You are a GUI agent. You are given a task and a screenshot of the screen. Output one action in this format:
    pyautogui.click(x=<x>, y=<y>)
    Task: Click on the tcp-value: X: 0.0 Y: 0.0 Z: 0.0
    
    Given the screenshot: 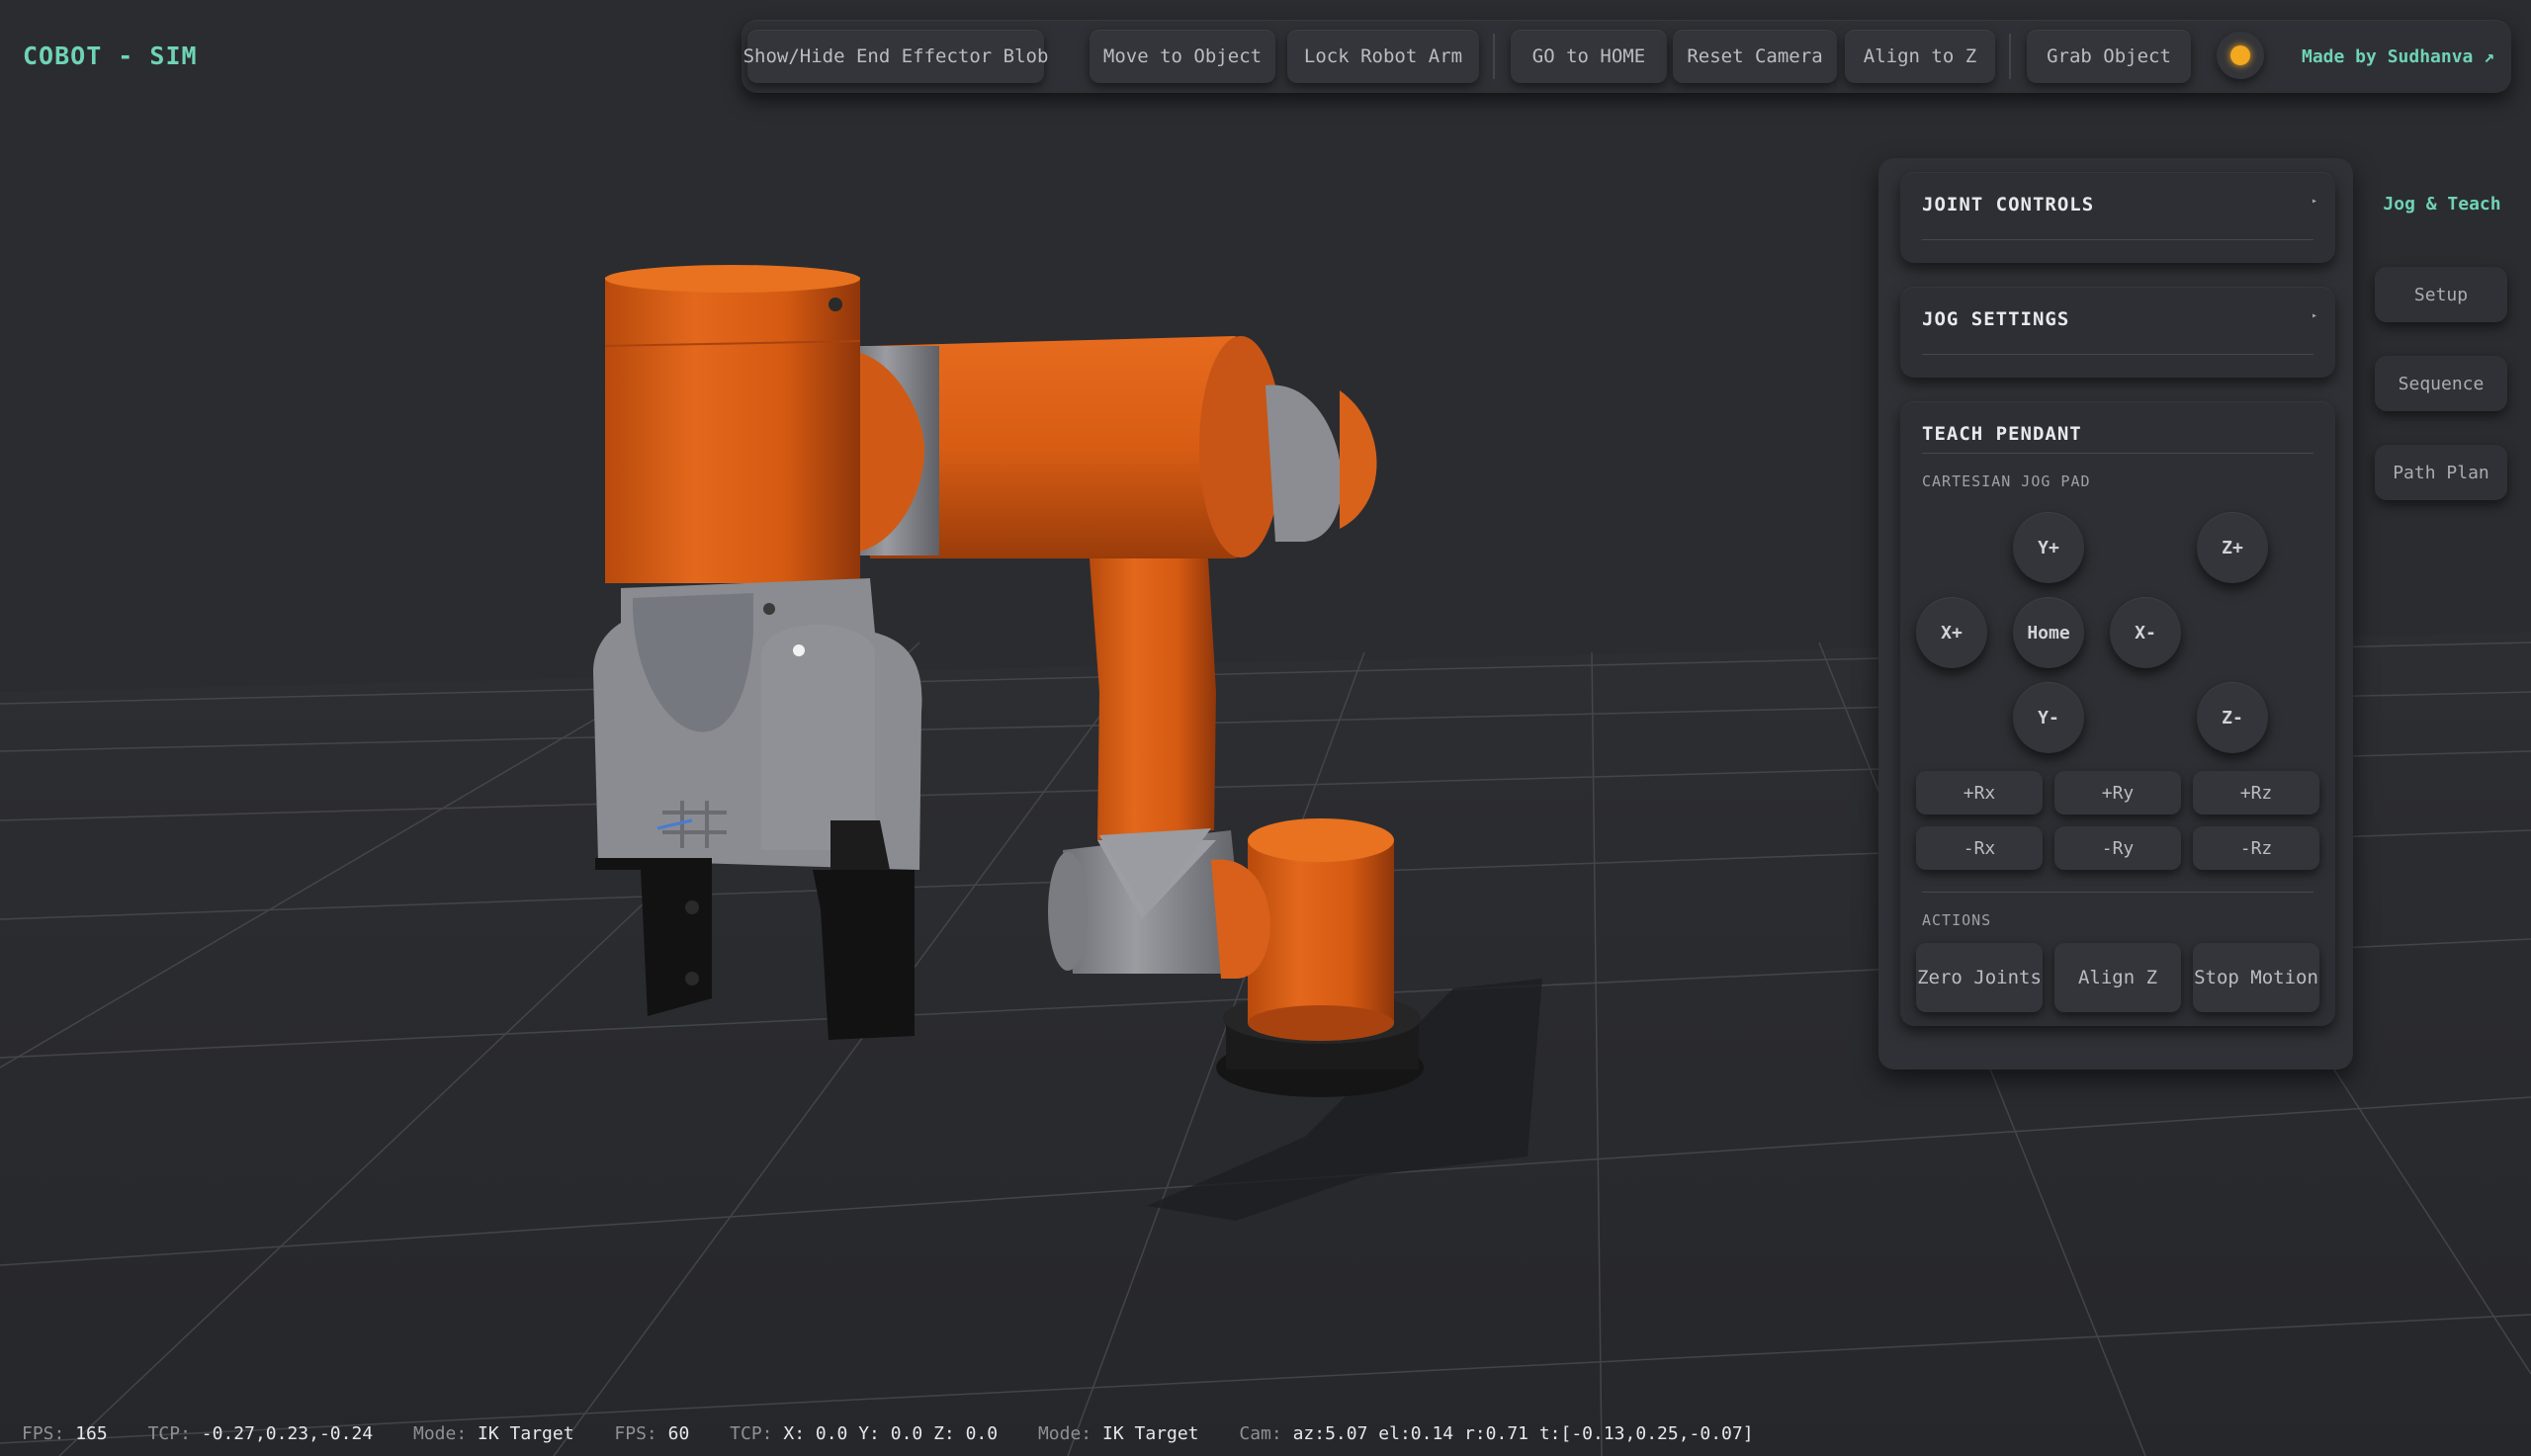 What is the action you would take?
    pyautogui.click(x=891, y=1433)
    